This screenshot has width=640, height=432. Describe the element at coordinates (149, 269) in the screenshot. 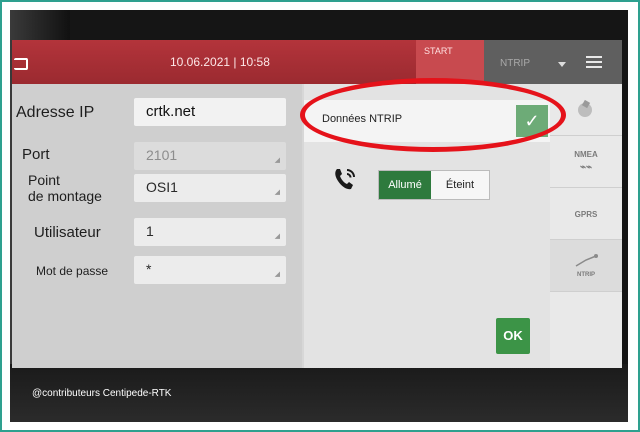

I see `password-value: *` at that location.